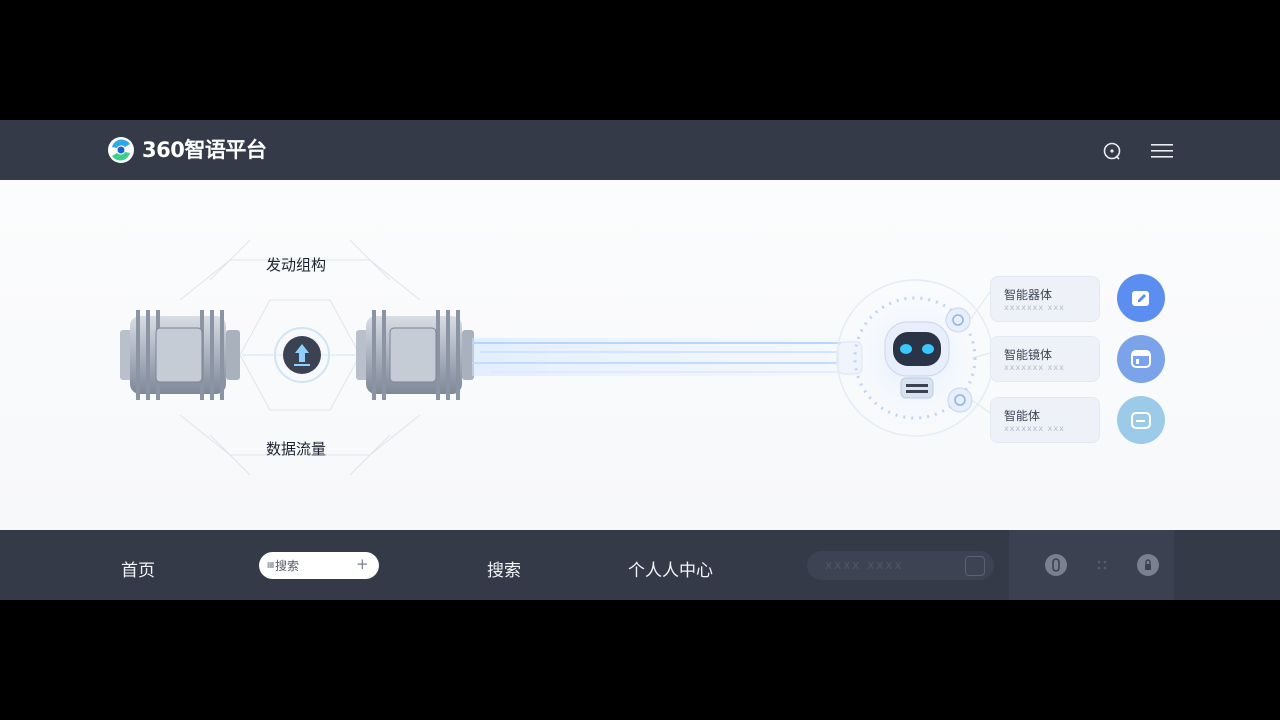  I want to click on bottom-nav-bar: 首页 ▦ 搜索 + 搜索 个人人中心 xxxx xxxx, so click(640, 565).